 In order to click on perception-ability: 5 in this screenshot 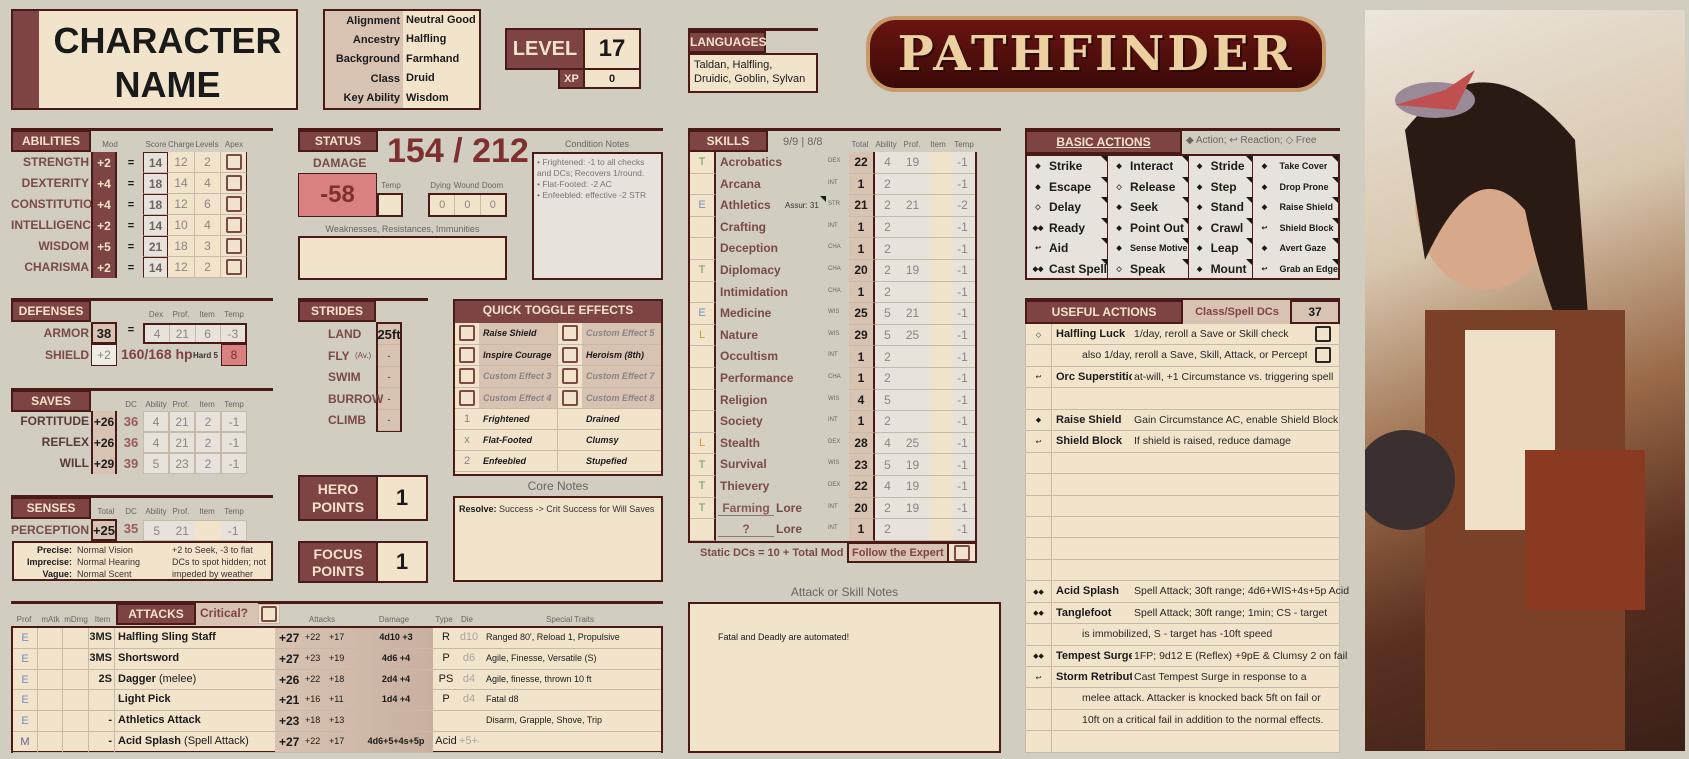, I will do `click(157, 530)`.